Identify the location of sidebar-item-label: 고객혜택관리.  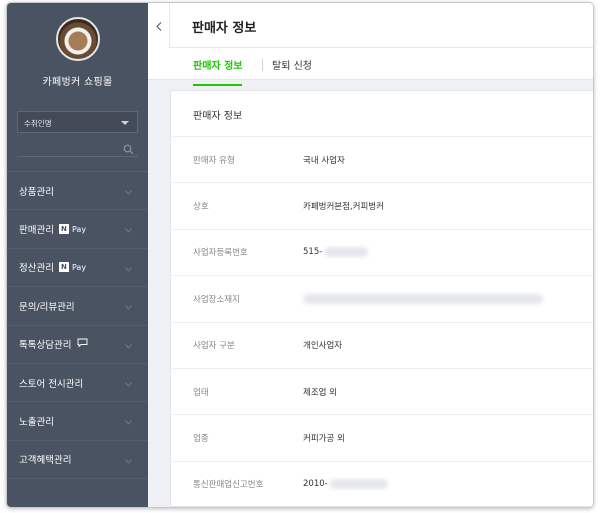
(45, 461).